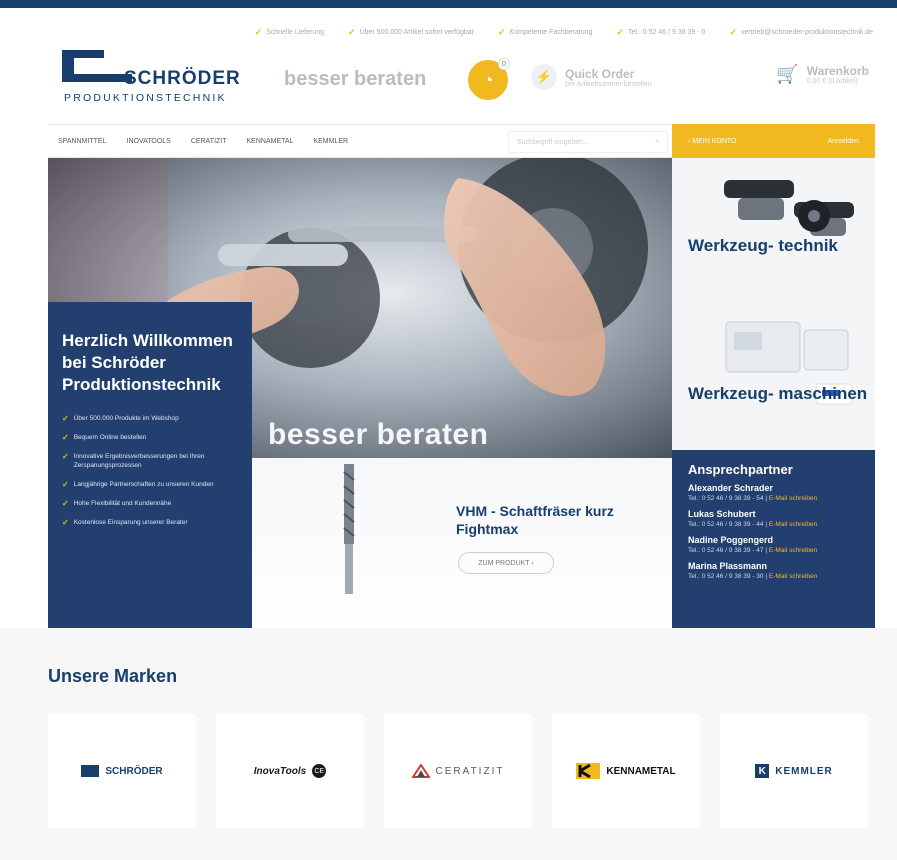 The height and width of the screenshot is (860, 897). What do you see at coordinates (289, 31) in the screenshot?
I see `usp-item: ✓ Schnelle Lieferung` at bounding box center [289, 31].